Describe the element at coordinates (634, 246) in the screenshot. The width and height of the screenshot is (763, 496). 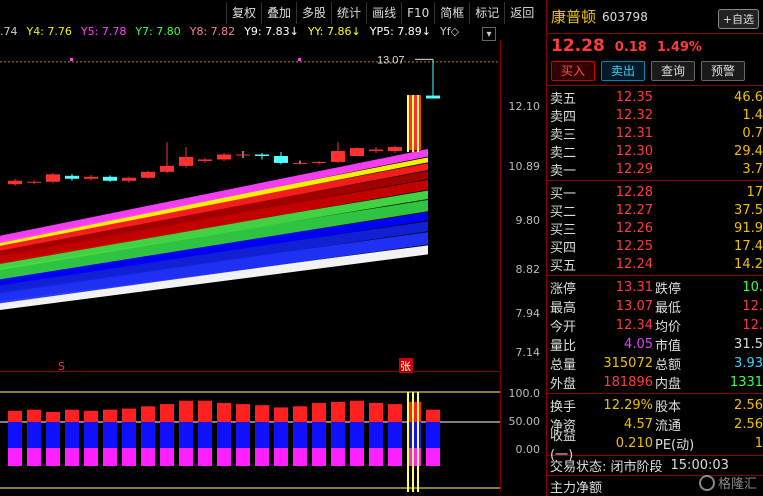
I see `bids-level-price: 12.25` at that location.